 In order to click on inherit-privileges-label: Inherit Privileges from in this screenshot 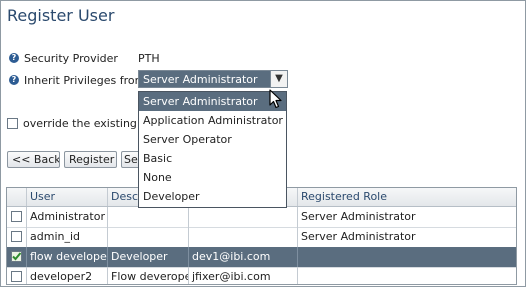, I will do `click(85, 80)`.